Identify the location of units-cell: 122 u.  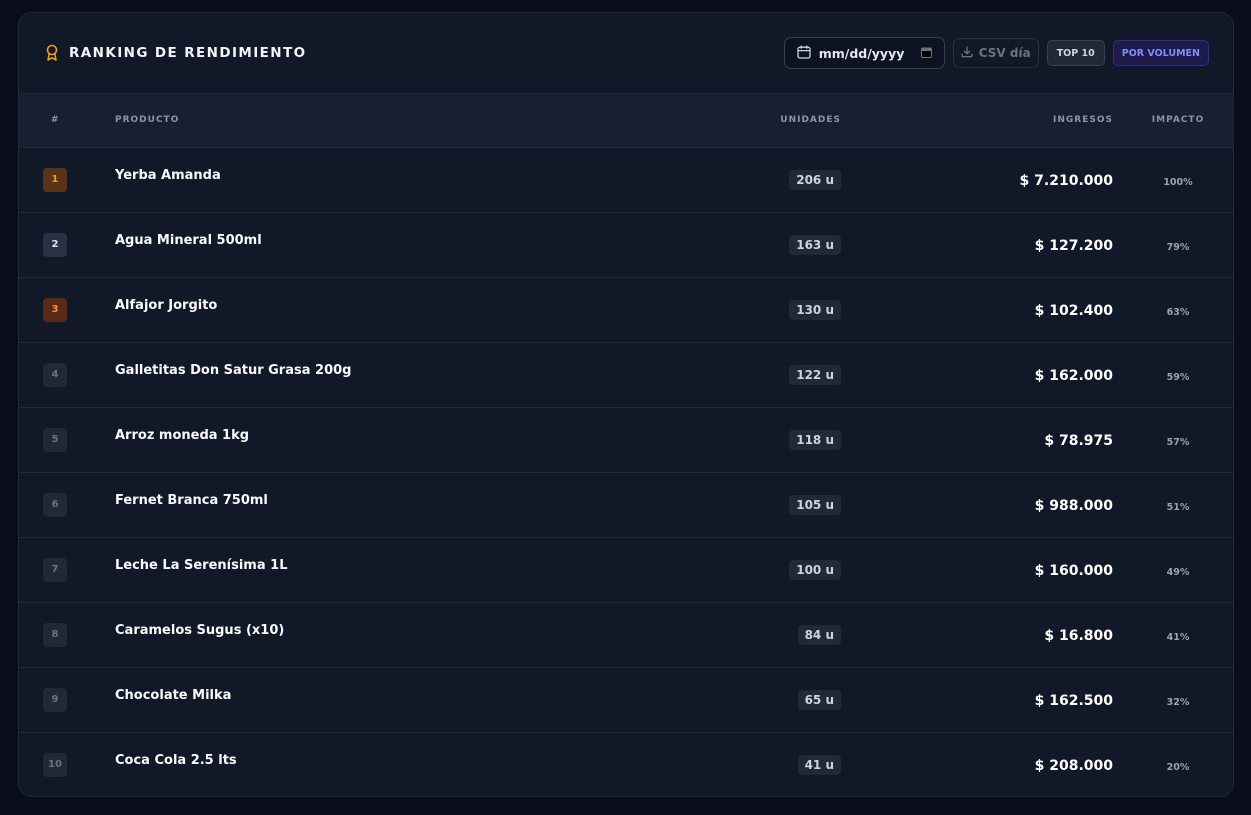
(786, 374).